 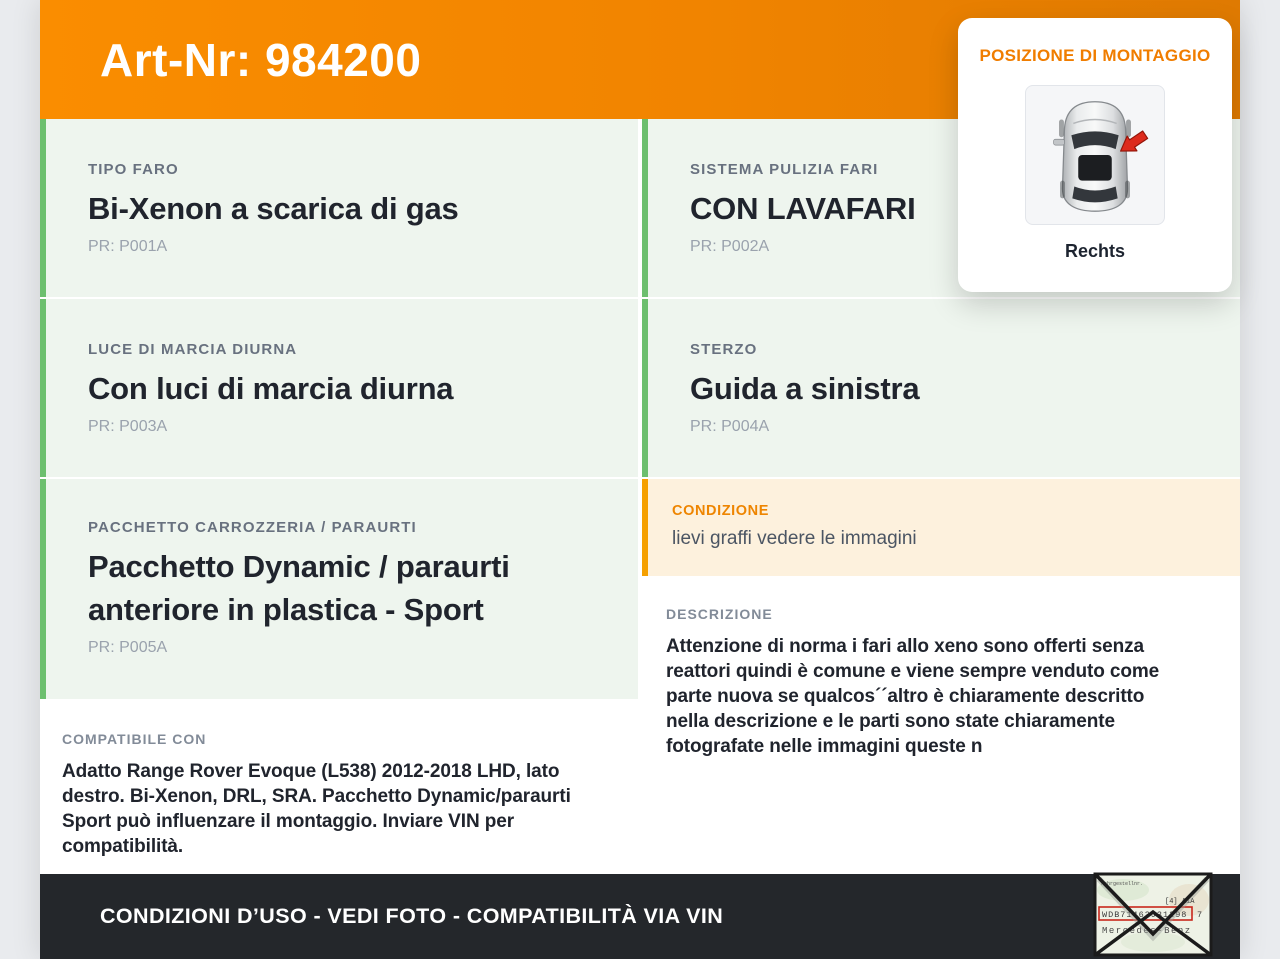 What do you see at coordinates (128, 647) in the screenshot?
I see `spec-pr-code: PR: P005A` at bounding box center [128, 647].